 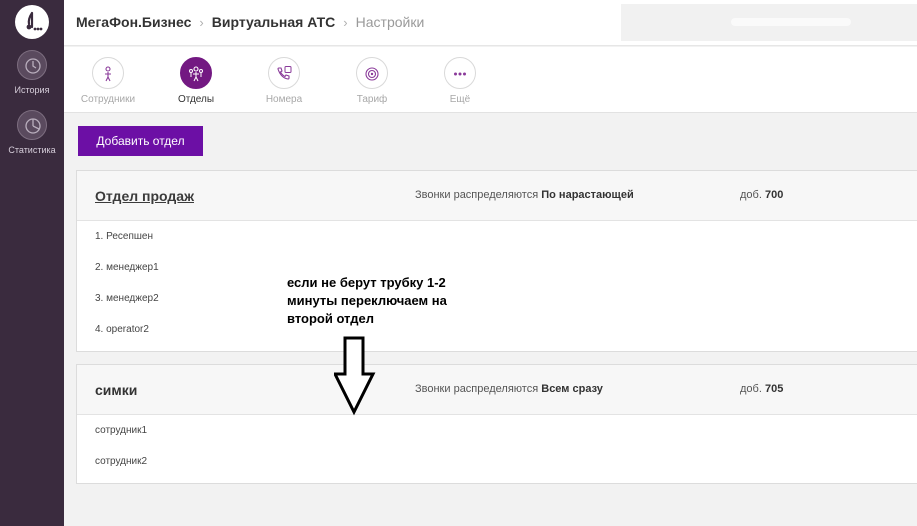 I want to click on extension-number: доб. 705, so click(x=761, y=389).